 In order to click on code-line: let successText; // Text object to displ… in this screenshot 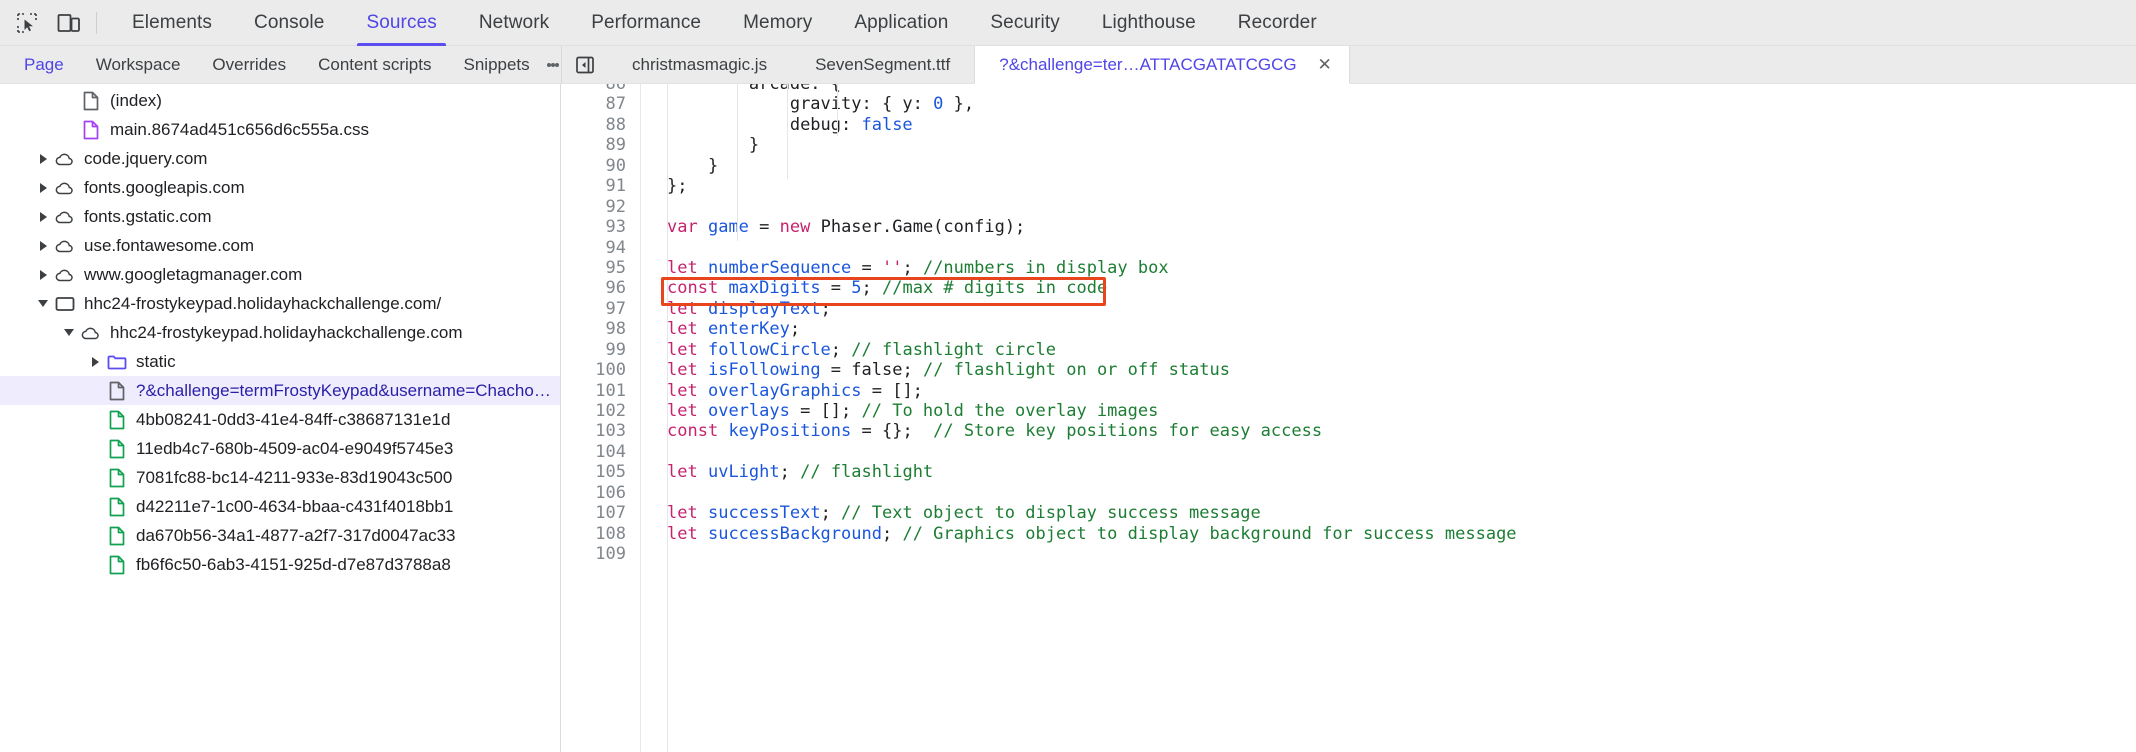, I will do `click(1388, 513)`.